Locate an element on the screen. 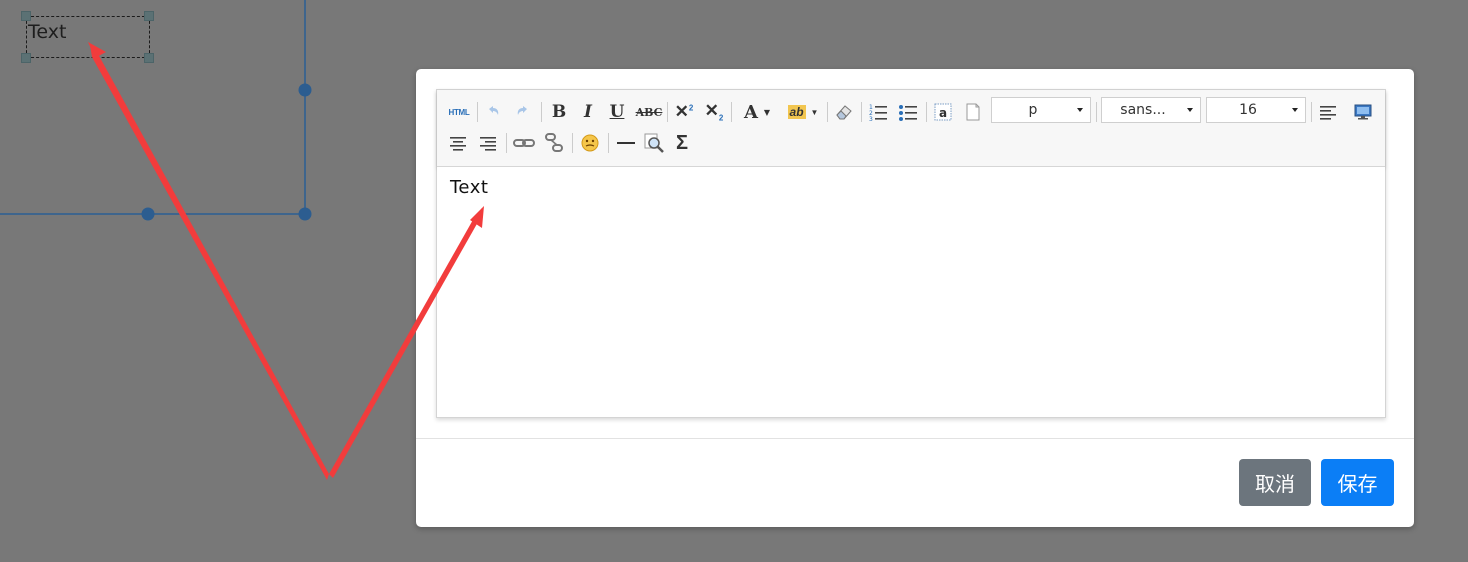  svg-text: 3 is located at coordinates (871, 119).